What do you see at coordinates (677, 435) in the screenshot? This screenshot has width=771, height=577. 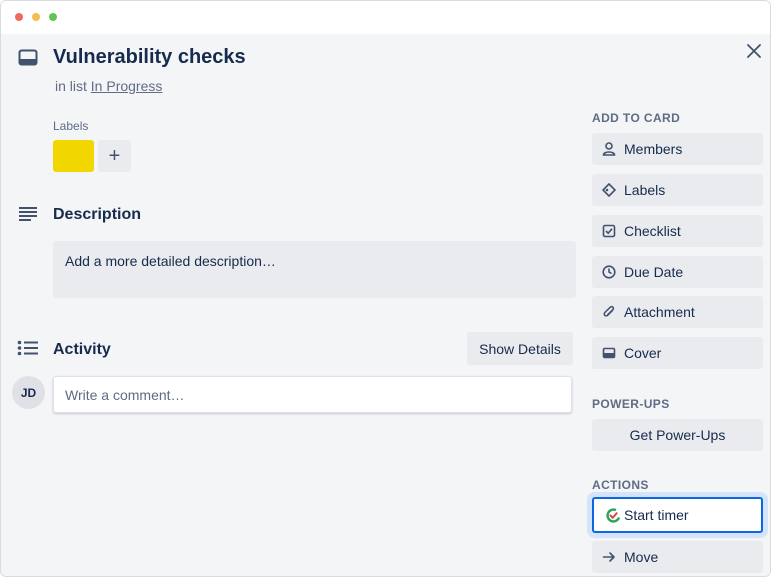 I see `get-power-ups-button: Get Power-Ups` at bounding box center [677, 435].